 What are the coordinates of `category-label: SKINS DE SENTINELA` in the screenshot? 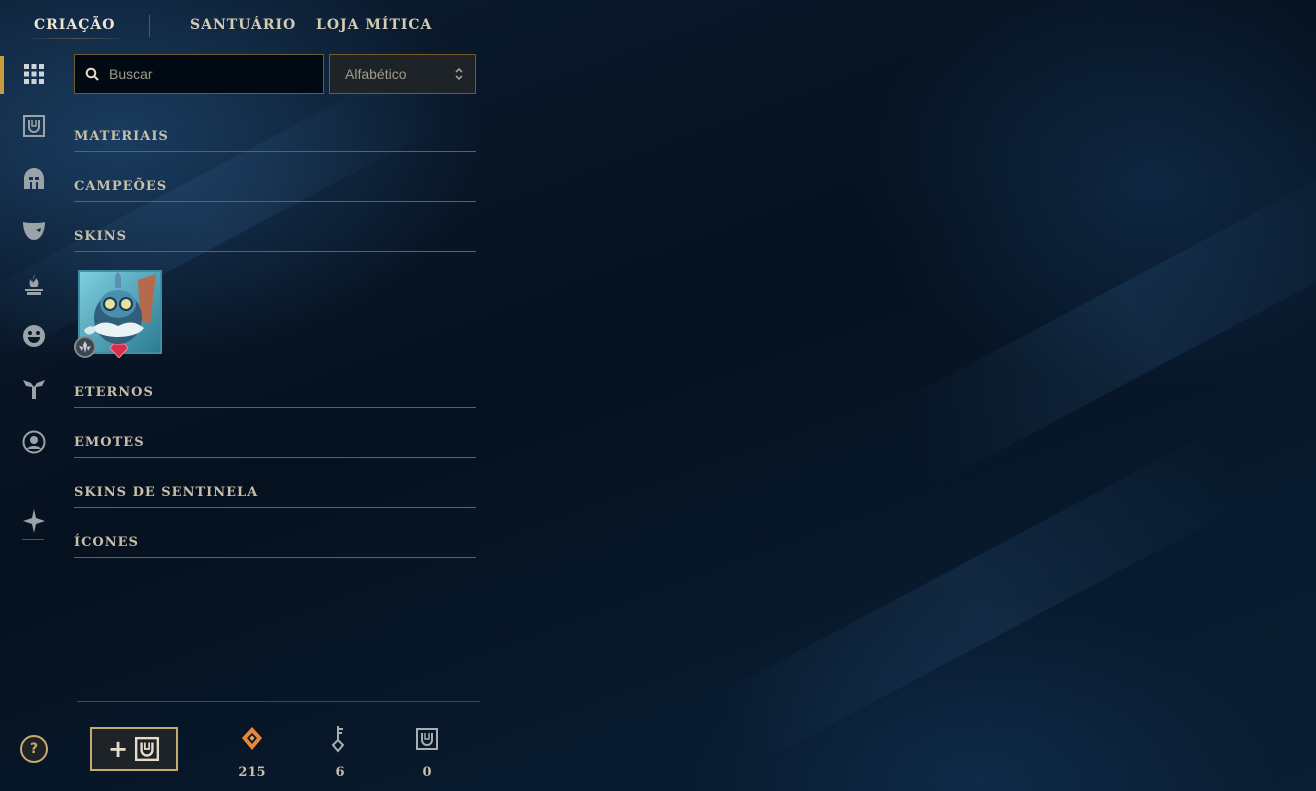 It's located at (166, 492).